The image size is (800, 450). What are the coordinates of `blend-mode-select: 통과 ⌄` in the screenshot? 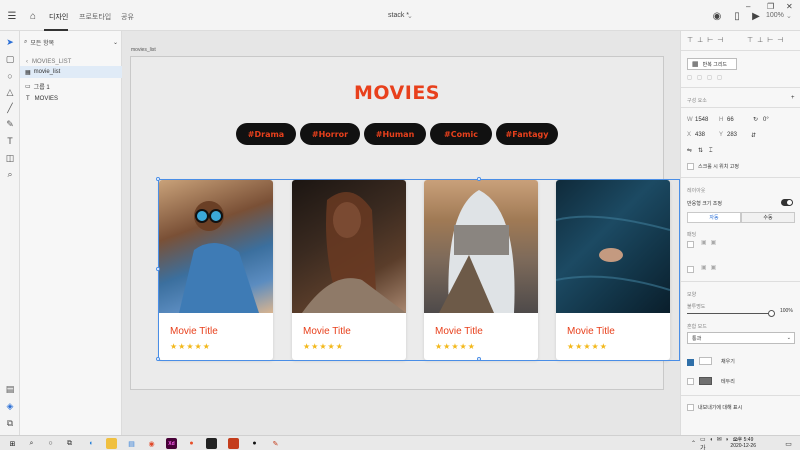 It's located at (741, 338).